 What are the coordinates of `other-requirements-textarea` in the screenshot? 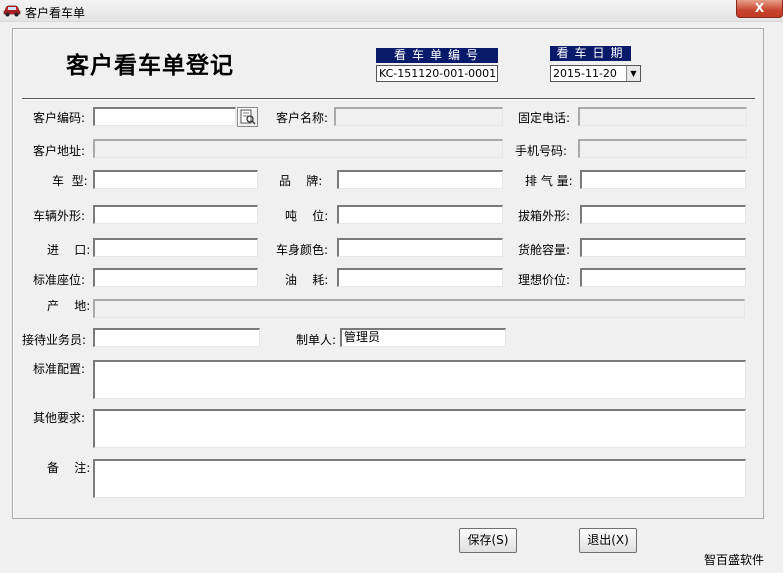 It's located at (419, 428).